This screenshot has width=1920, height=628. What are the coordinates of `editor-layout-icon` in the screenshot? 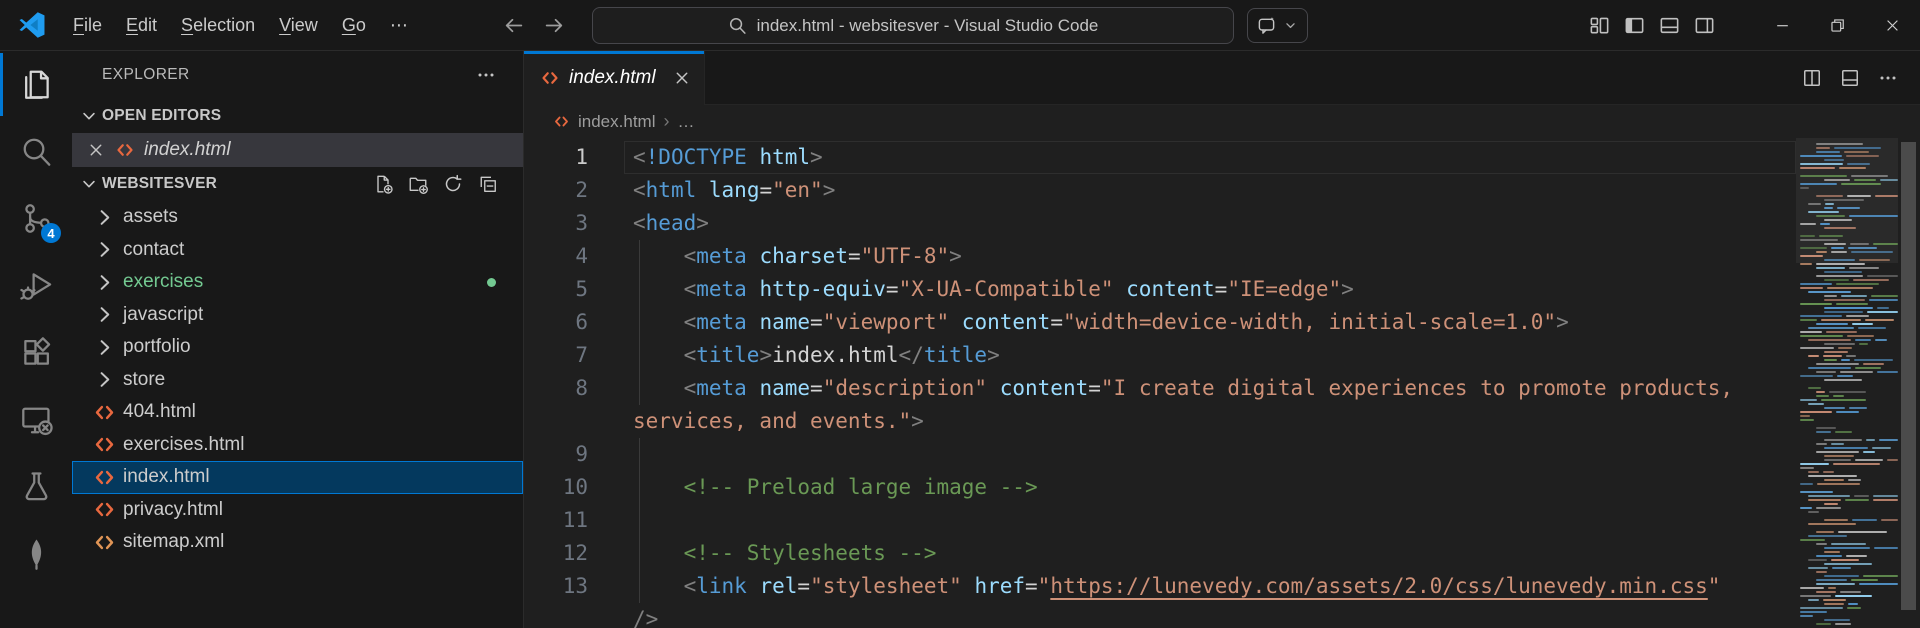 It's located at (1850, 78).